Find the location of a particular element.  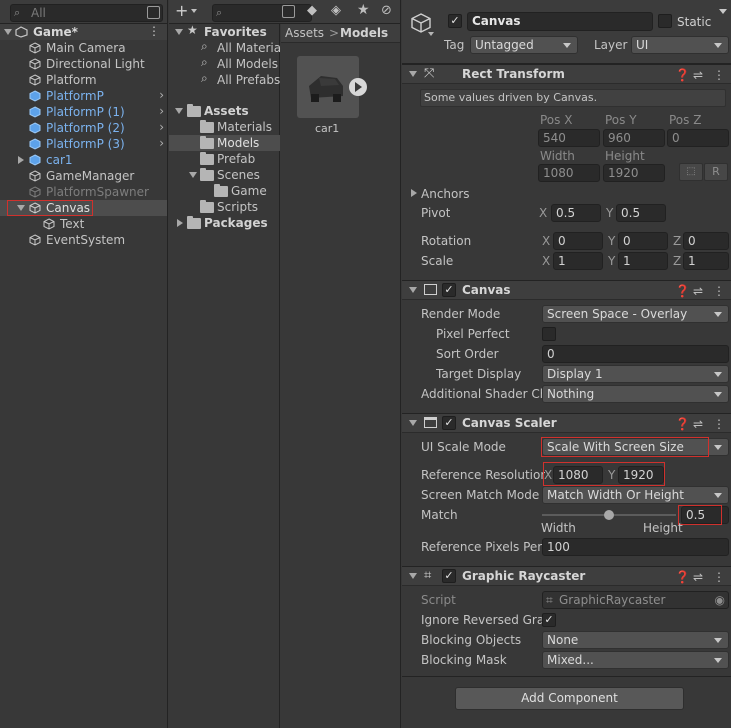

target-display-dropdown: Display 1 is located at coordinates (635, 374).